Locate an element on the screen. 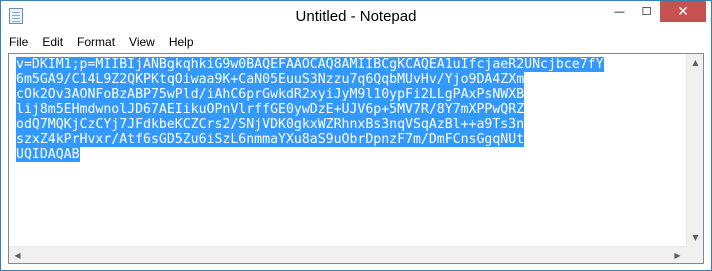 The width and height of the screenshot is (712, 271). scroll-down-icon: ▼ is located at coordinates (695, 237).